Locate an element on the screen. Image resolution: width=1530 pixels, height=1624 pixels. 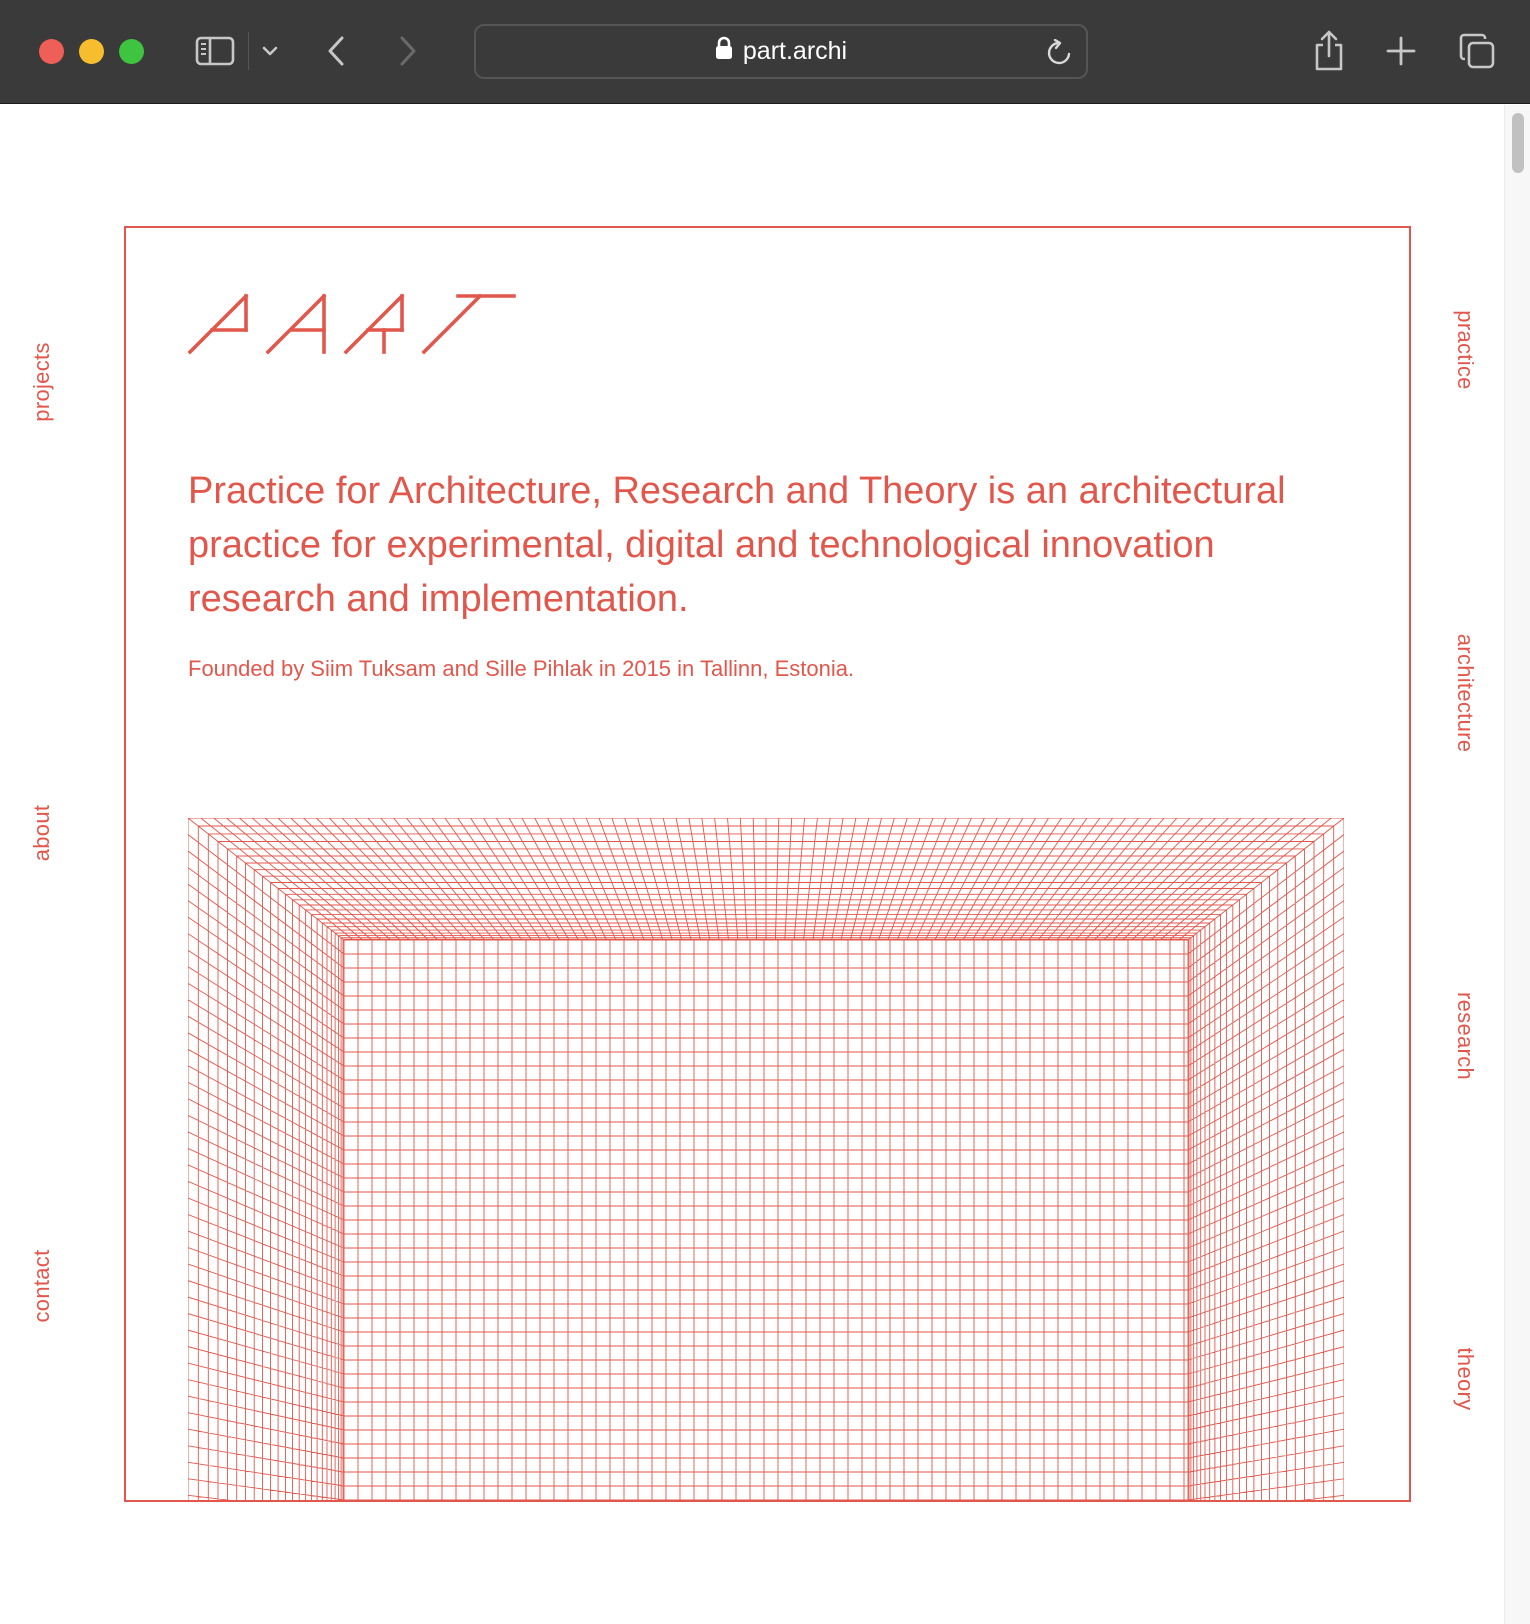
sidebar-icon is located at coordinates (215, 51).